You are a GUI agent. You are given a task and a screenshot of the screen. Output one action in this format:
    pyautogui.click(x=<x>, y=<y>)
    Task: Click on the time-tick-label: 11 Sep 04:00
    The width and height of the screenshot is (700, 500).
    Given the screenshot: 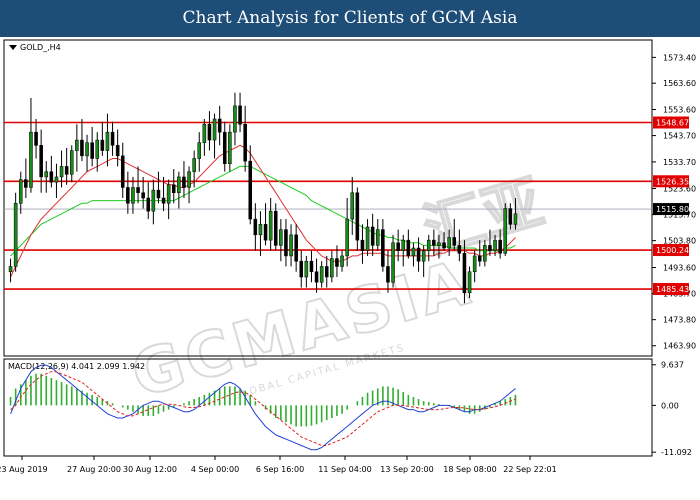 What is the action you would take?
    pyautogui.click(x=344, y=469)
    